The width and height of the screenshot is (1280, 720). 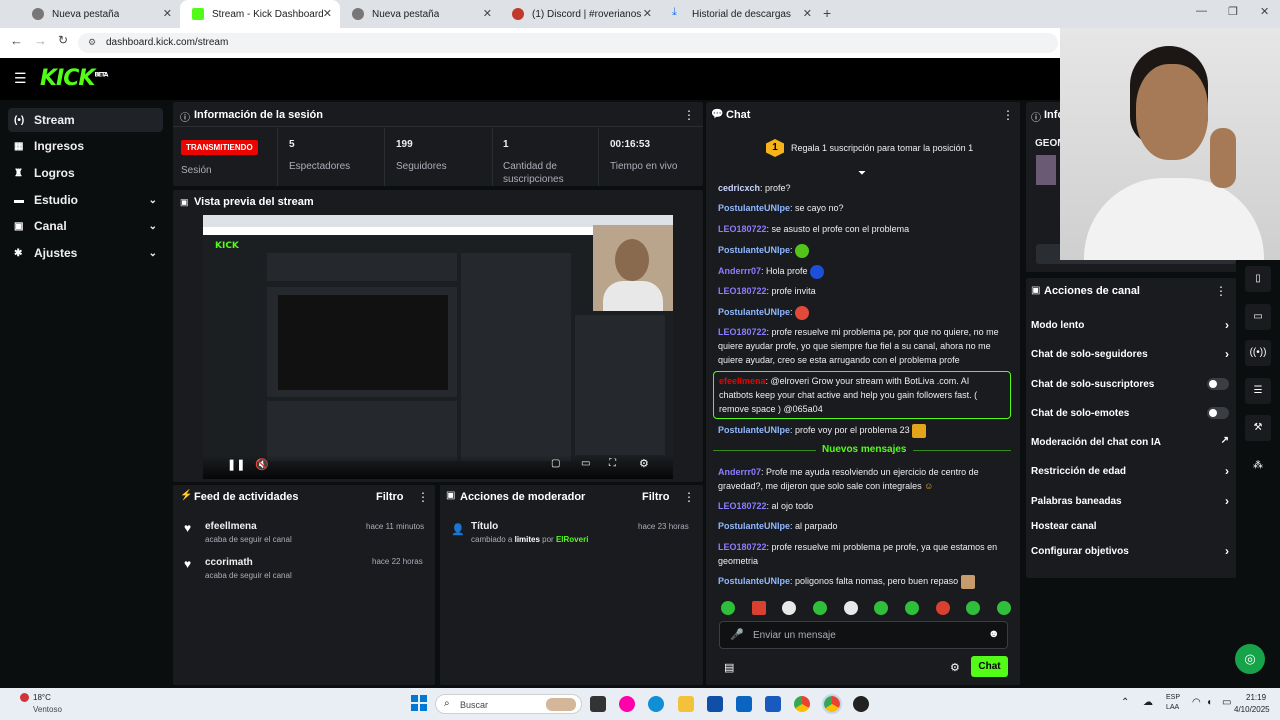 What do you see at coordinates (1130, 441) in the screenshot?
I see `action-ai-moderation: Moderación del chat con IA ↗` at bounding box center [1130, 441].